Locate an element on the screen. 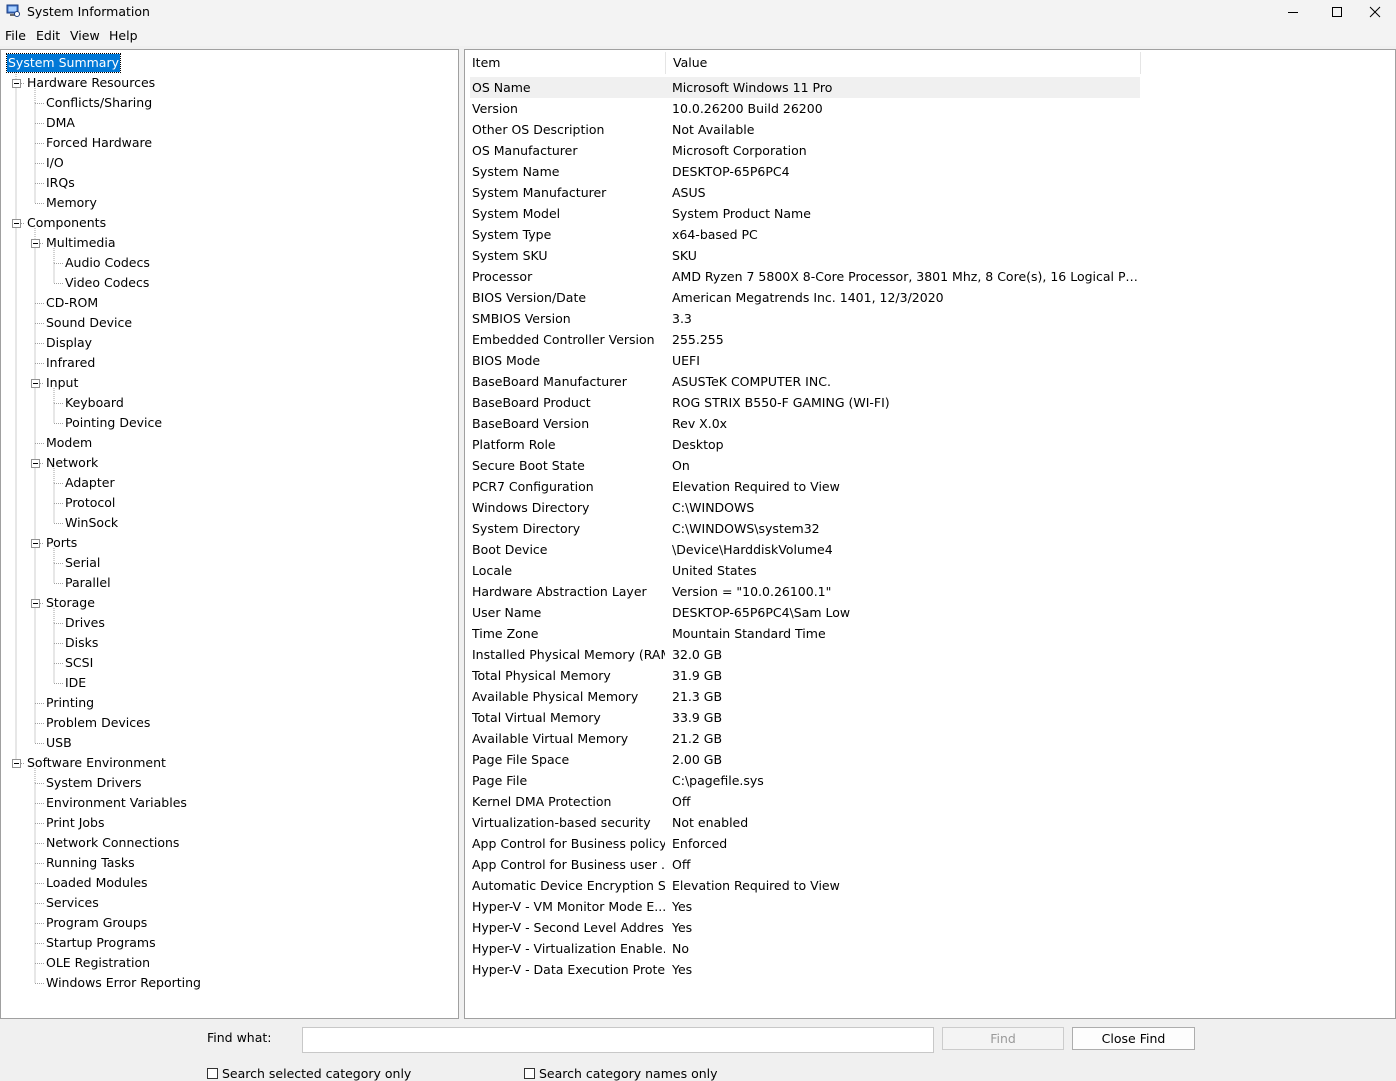 This screenshot has width=1396, height=1081. tree-node-ide: IDE is located at coordinates (75, 683).